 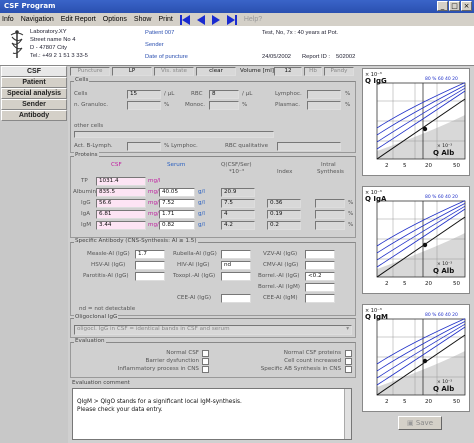 I want to click on other-cells-input, so click(x=174, y=134).